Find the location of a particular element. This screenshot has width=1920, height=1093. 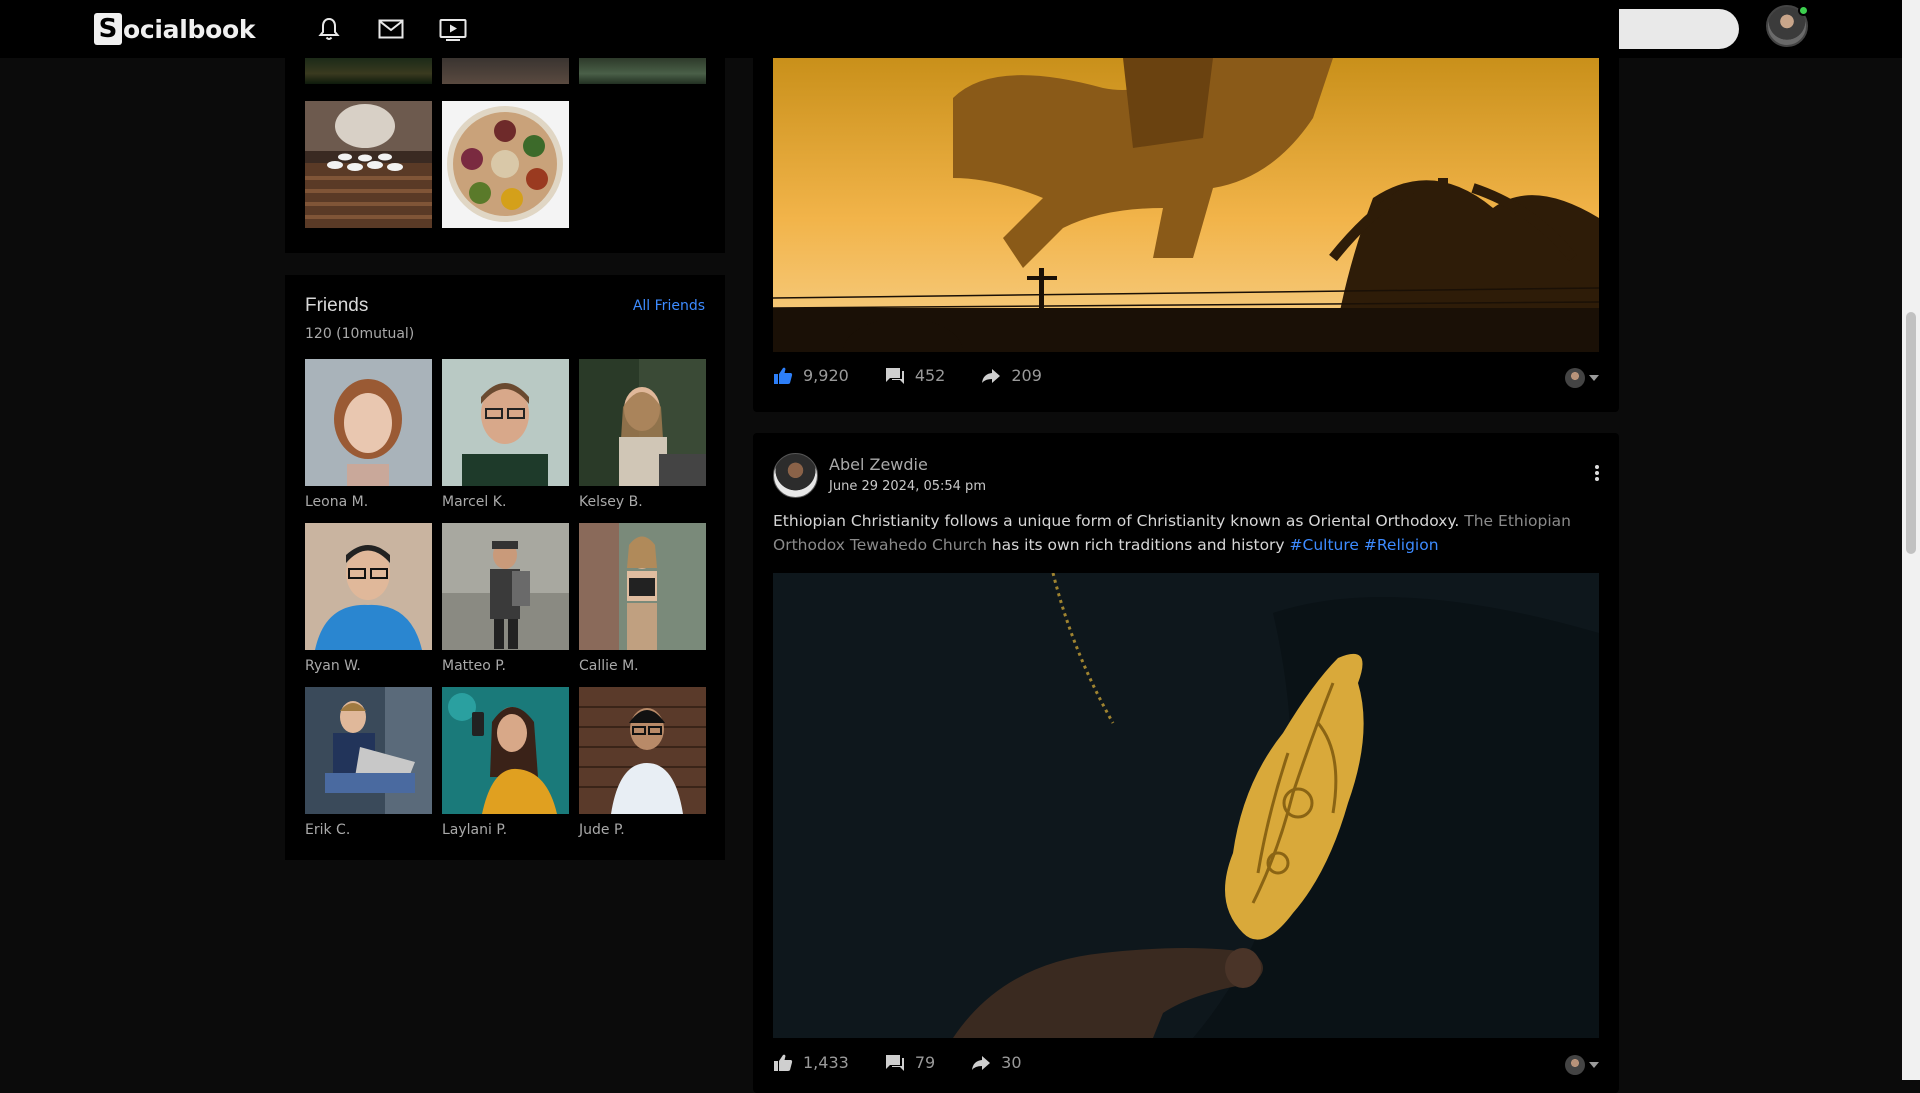

friends-count: 120 (10mutual) is located at coordinates (360, 334).